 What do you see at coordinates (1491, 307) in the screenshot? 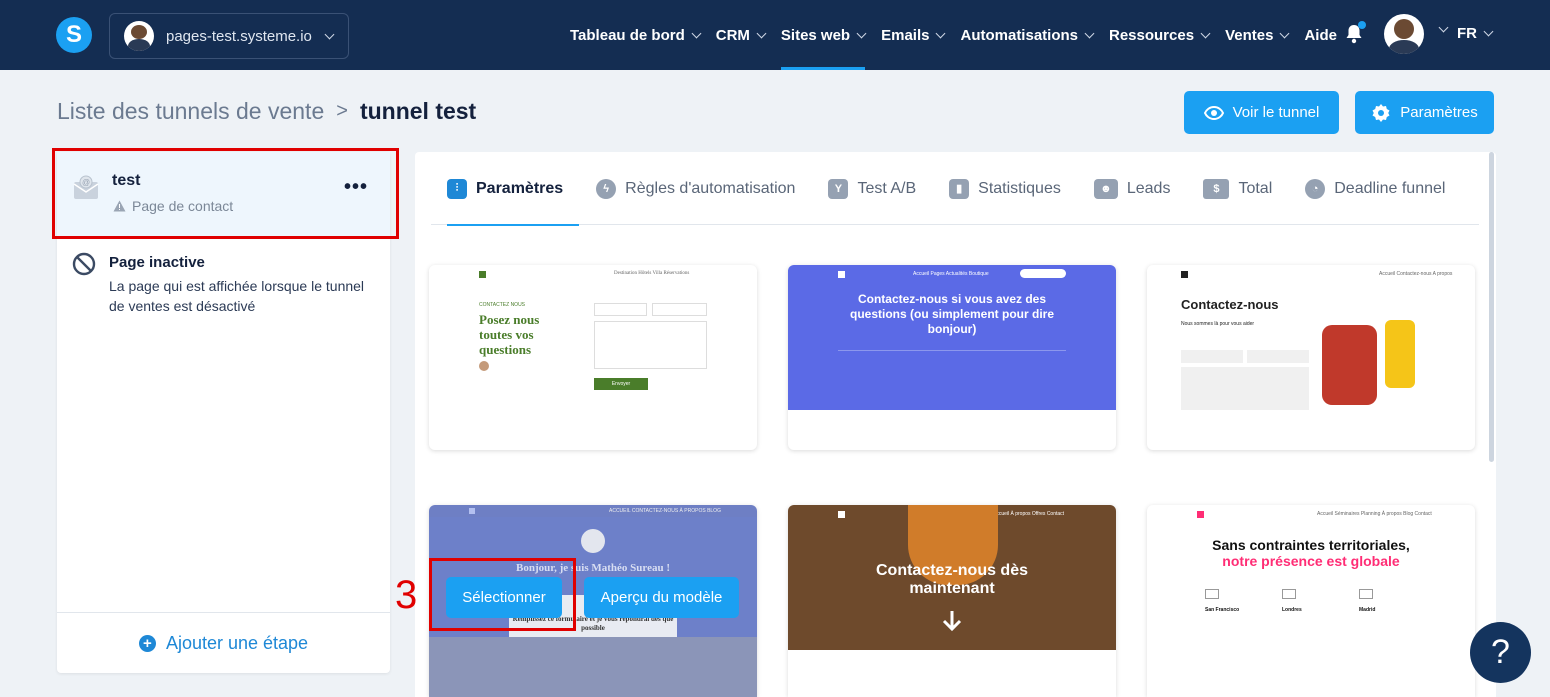
I see `content-scrollbar` at bounding box center [1491, 307].